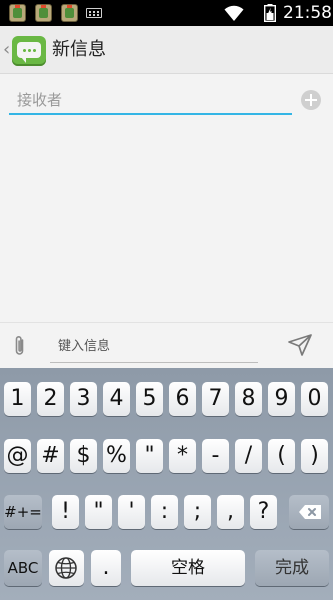 This screenshot has height=600, width=333. Describe the element at coordinates (197, 512) in the screenshot. I see `key-semicolon: ;` at that location.